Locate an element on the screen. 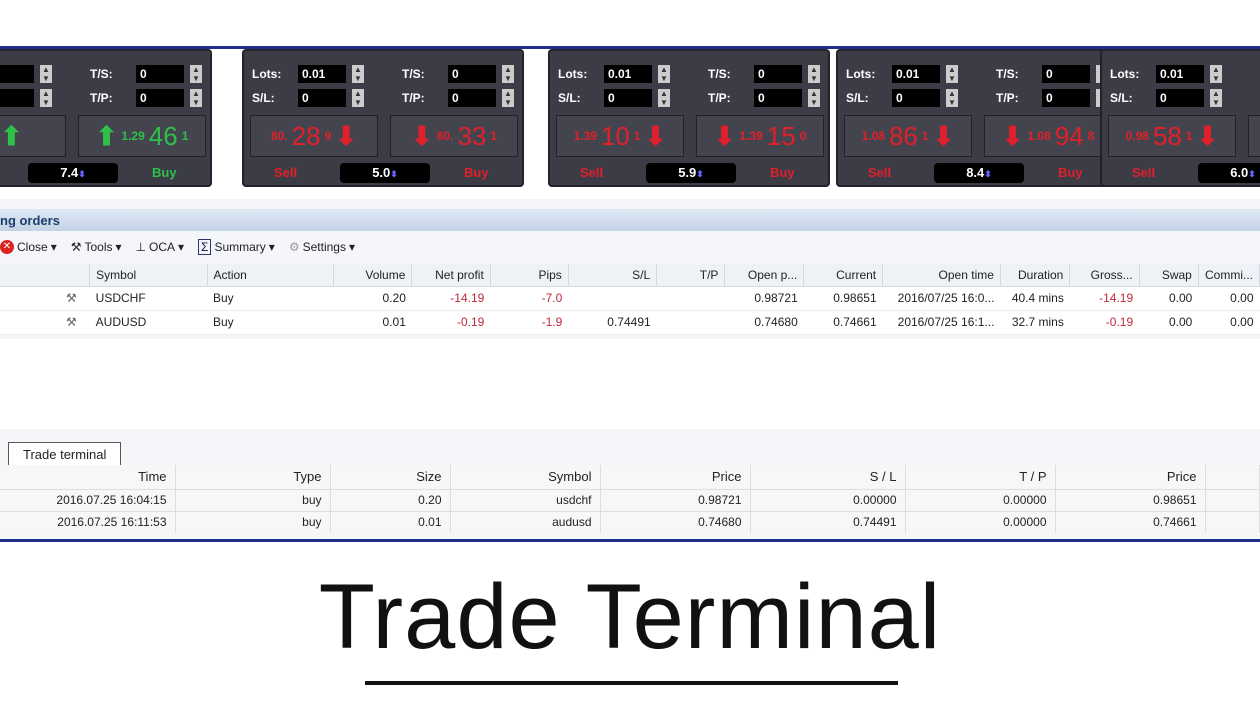 The width and height of the screenshot is (1260, 720). sell-price-fraction: 1 is located at coordinates (1189, 136).